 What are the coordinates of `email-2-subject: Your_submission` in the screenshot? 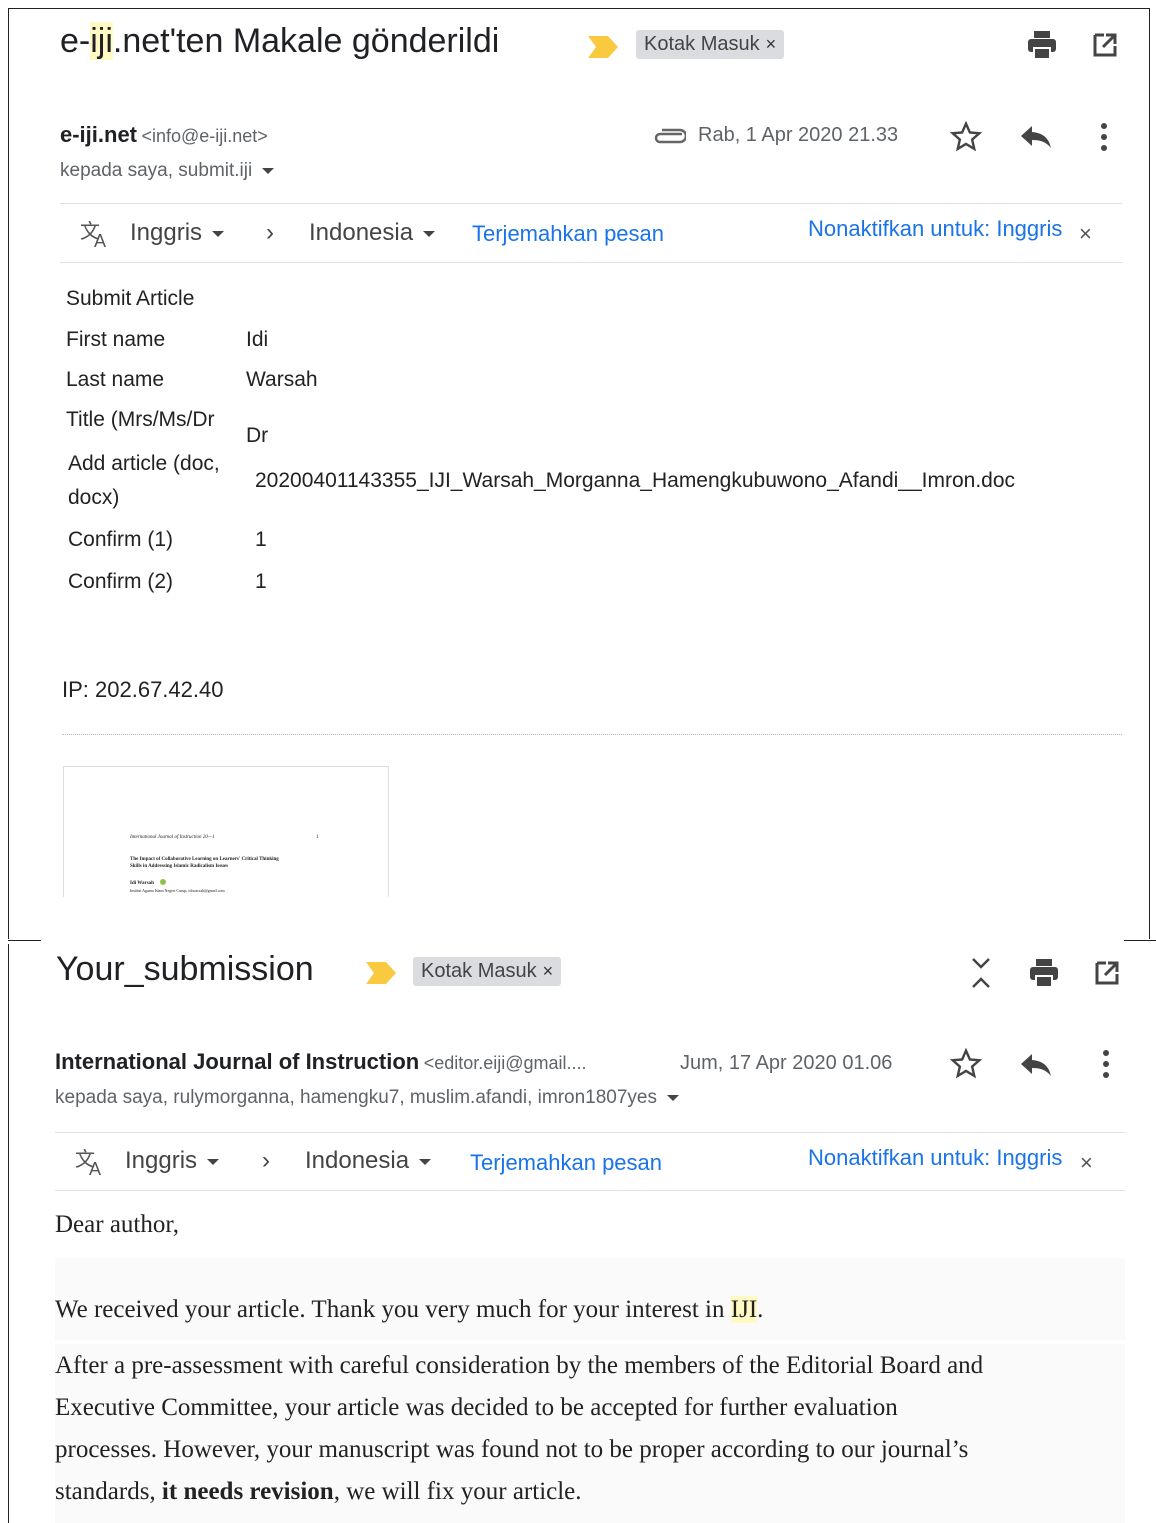 It's located at (185, 969).